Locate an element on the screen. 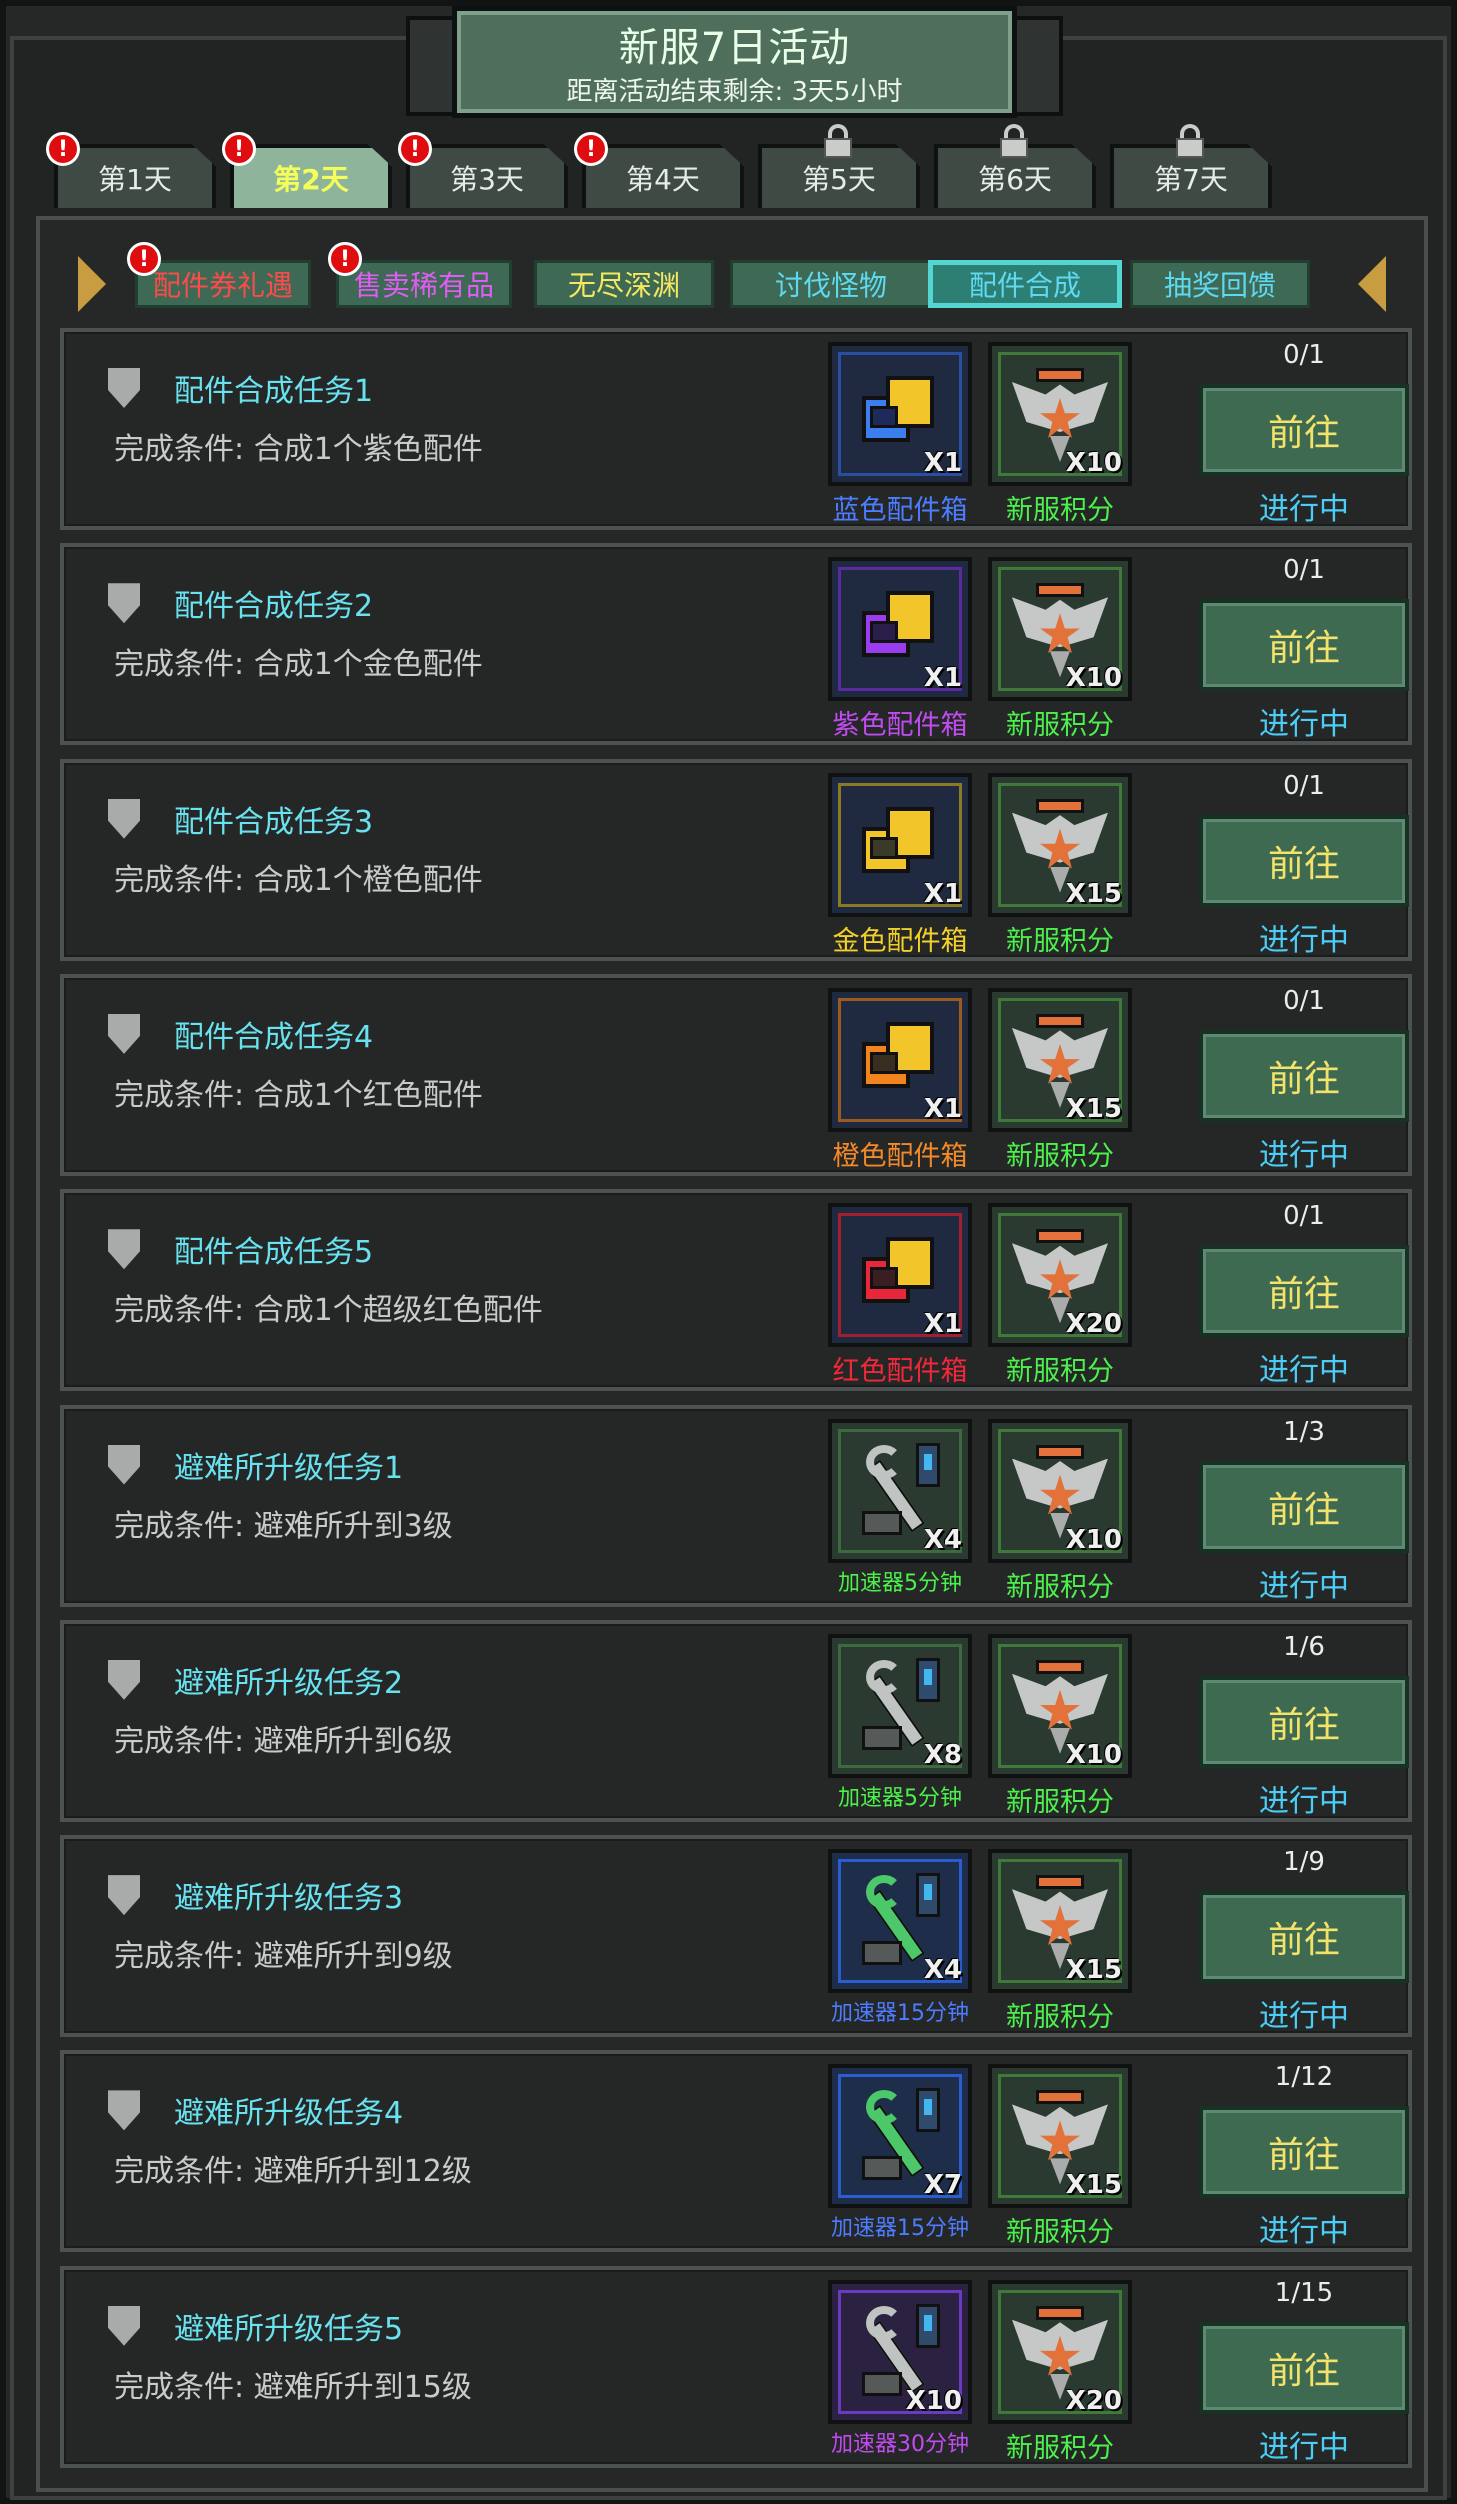 Image resolution: width=1457 pixels, height=2504 pixels. task-progress: 1/3 is located at coordinates (1304, 1431).